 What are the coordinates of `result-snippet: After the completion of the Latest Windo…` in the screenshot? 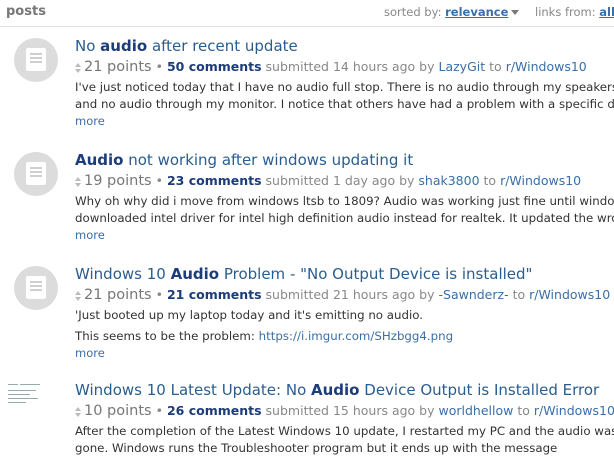 It's located at (344, 439).